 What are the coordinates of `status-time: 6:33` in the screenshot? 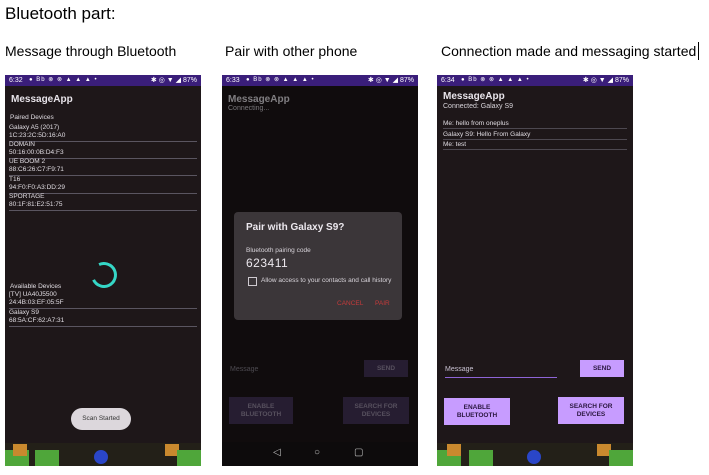 It's located at (233, 80).